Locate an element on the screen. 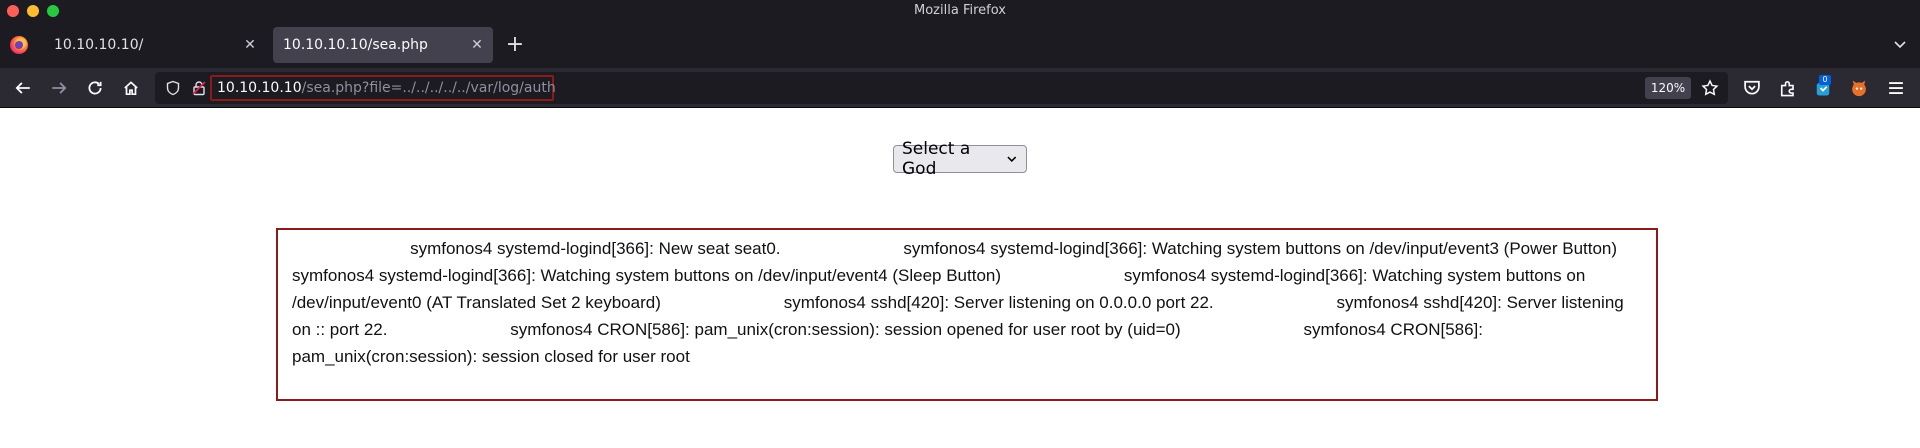 This screenshot has height=448, width=1920. extension-badge: 0 is located at coordinates (1825, 80).